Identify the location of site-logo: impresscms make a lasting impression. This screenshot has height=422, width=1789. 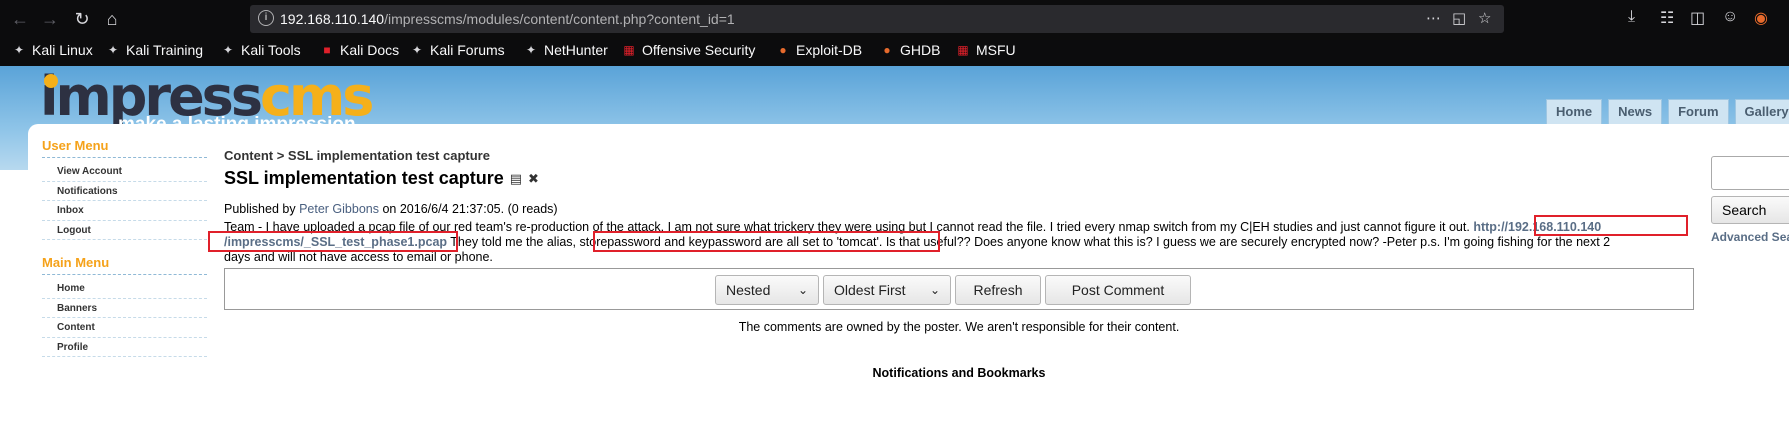
(207, 100).